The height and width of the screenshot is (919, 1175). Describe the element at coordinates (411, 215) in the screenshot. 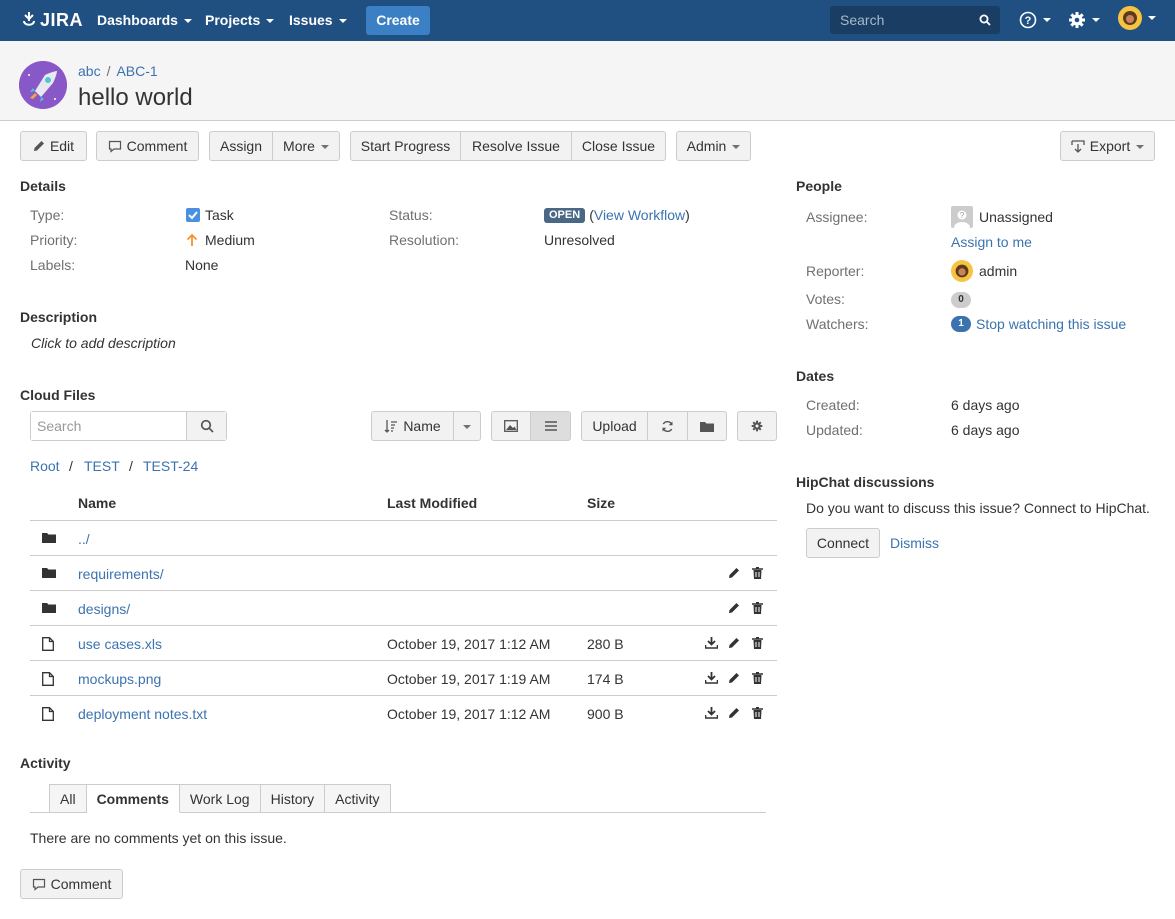

I see `status-label: Status:` at that location.